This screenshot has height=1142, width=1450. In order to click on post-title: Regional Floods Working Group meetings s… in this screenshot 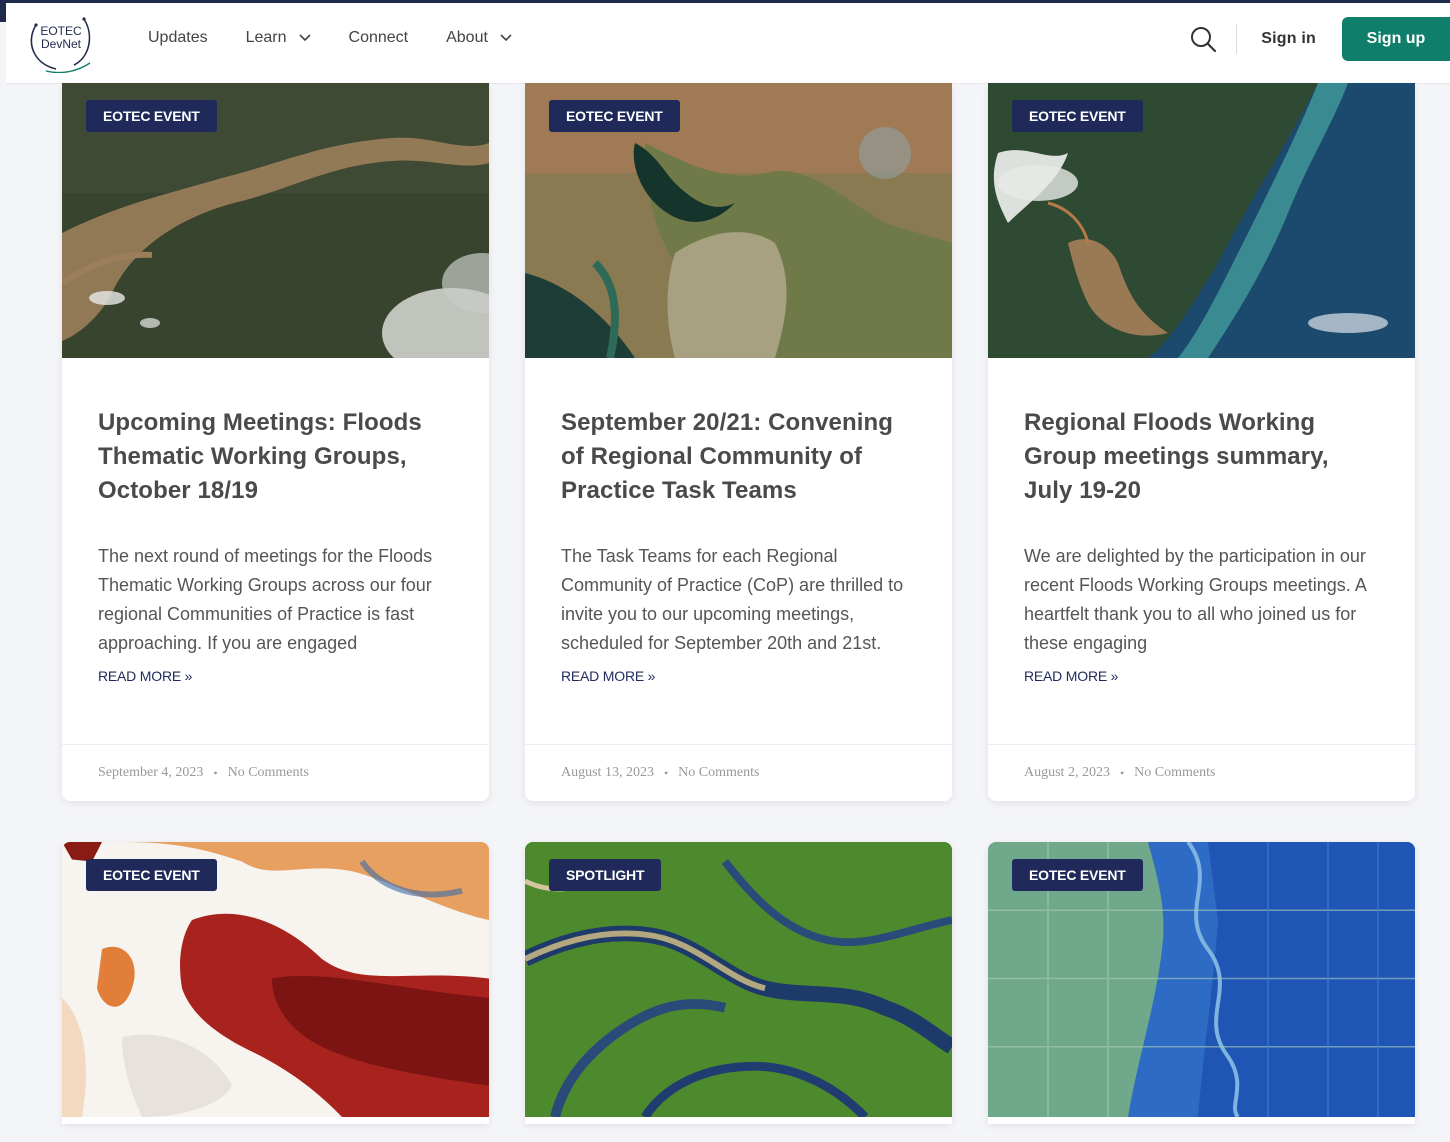, I will do `click(1201, 457)`.